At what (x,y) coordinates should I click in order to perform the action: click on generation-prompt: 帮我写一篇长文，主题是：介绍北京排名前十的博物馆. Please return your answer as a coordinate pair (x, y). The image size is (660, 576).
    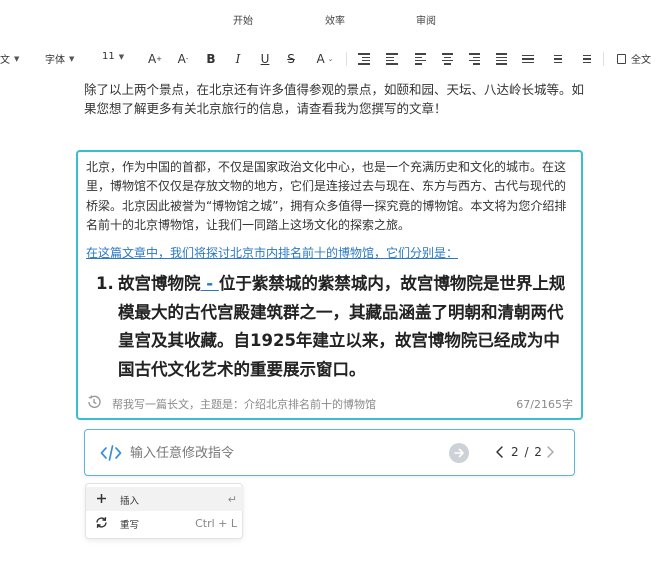
    Looking at the image, I should click on (244, 404).